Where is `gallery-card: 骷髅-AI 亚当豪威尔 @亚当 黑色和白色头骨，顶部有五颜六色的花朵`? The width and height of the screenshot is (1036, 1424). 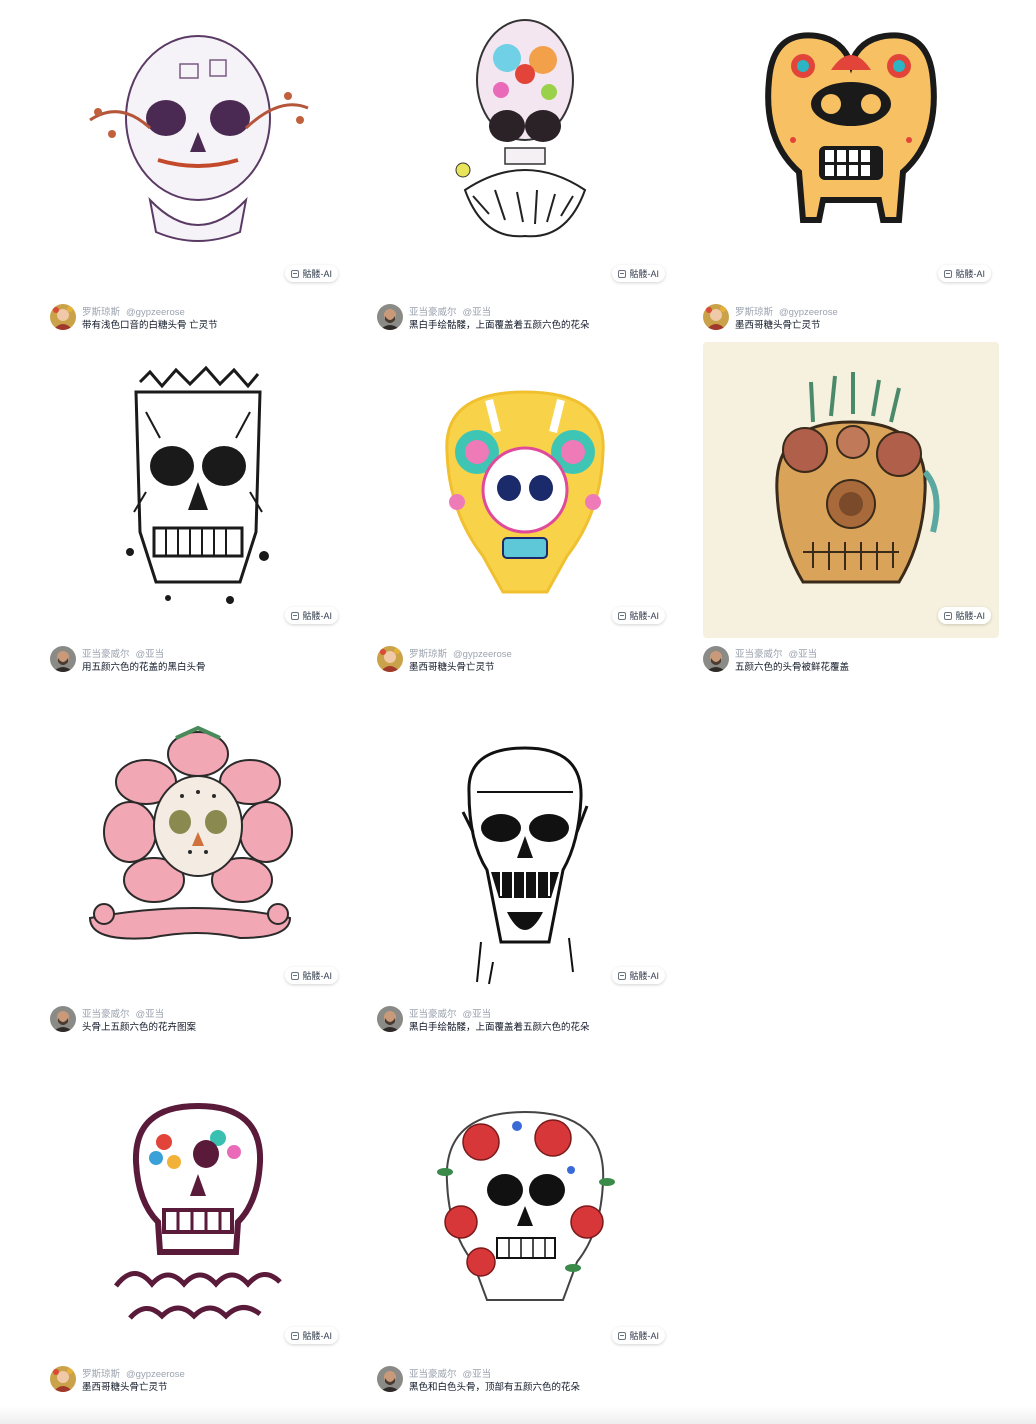
gallery-card: 骷髅-AI 亚当豪威尔 @亚当 黑色和白色头骨，顶部有五颜六色的花朵 is located at coordinates (525, 1237).